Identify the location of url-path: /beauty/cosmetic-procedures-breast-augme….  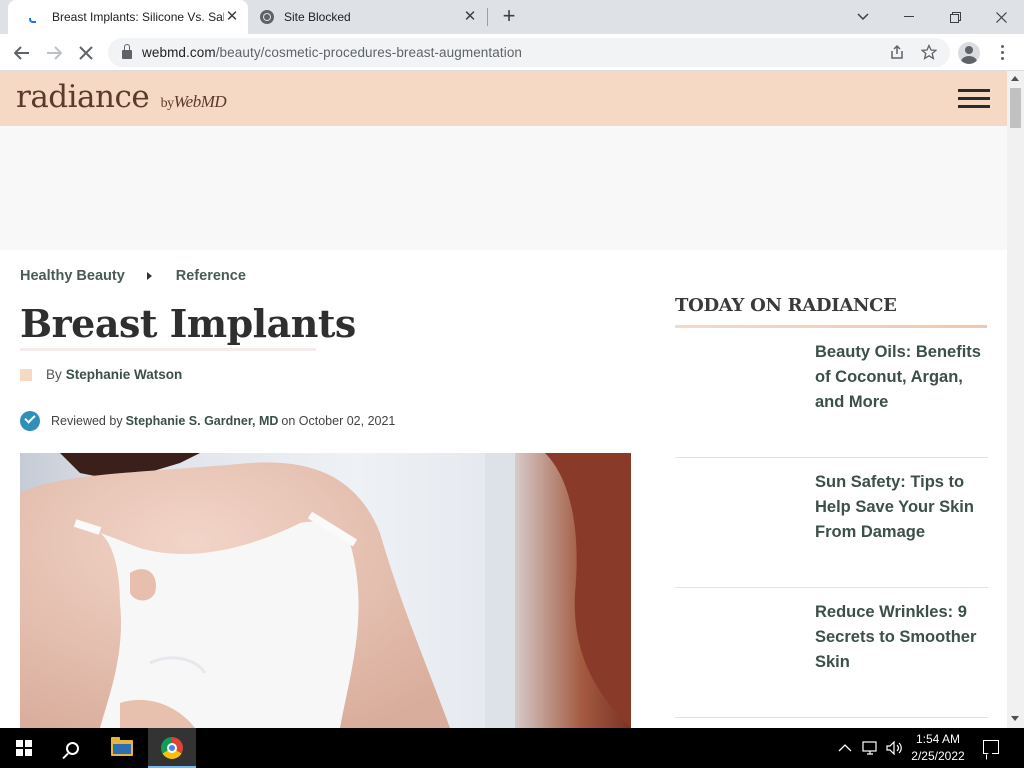
(369, 52).